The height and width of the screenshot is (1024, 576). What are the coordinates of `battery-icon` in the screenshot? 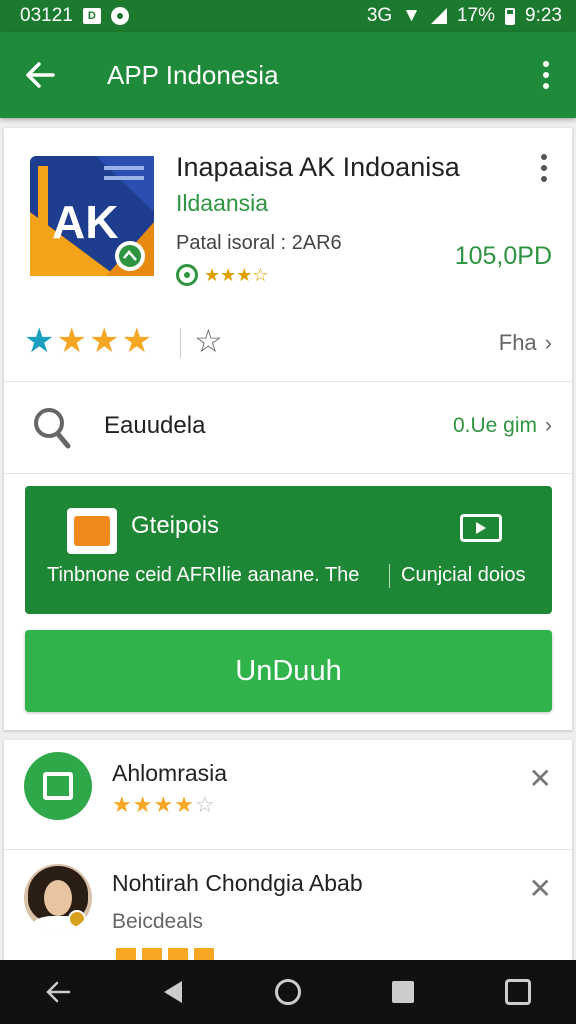 It's located at (510, 16).